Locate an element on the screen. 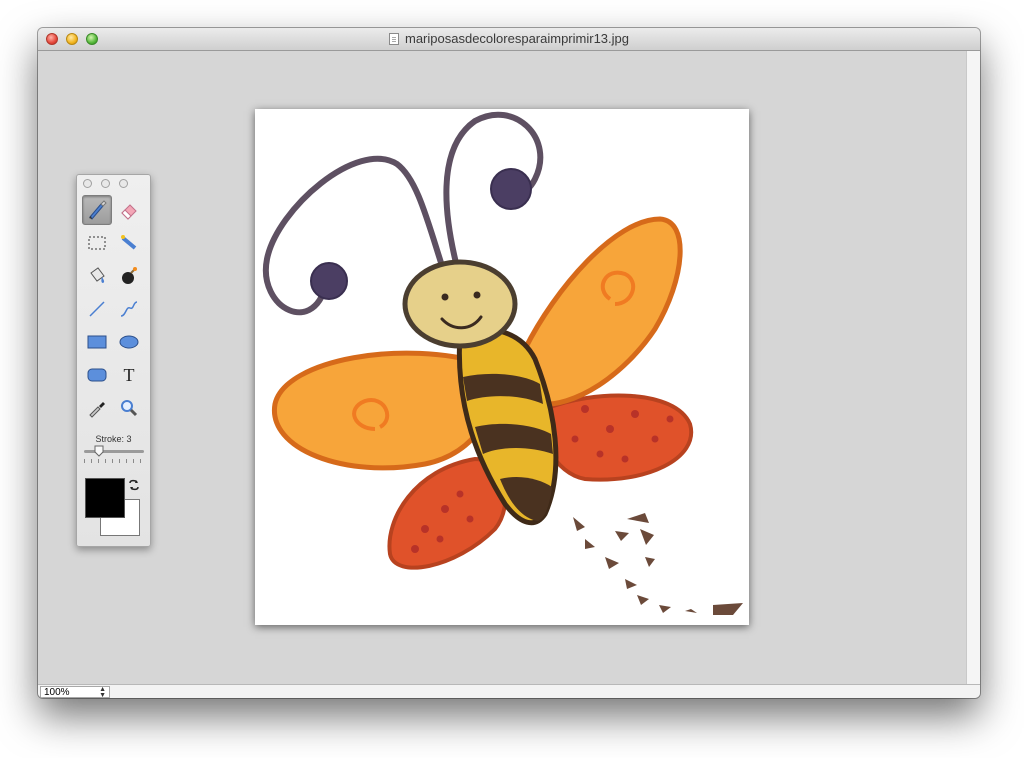  paintbrush-icon is located at coordinates (98, 210).